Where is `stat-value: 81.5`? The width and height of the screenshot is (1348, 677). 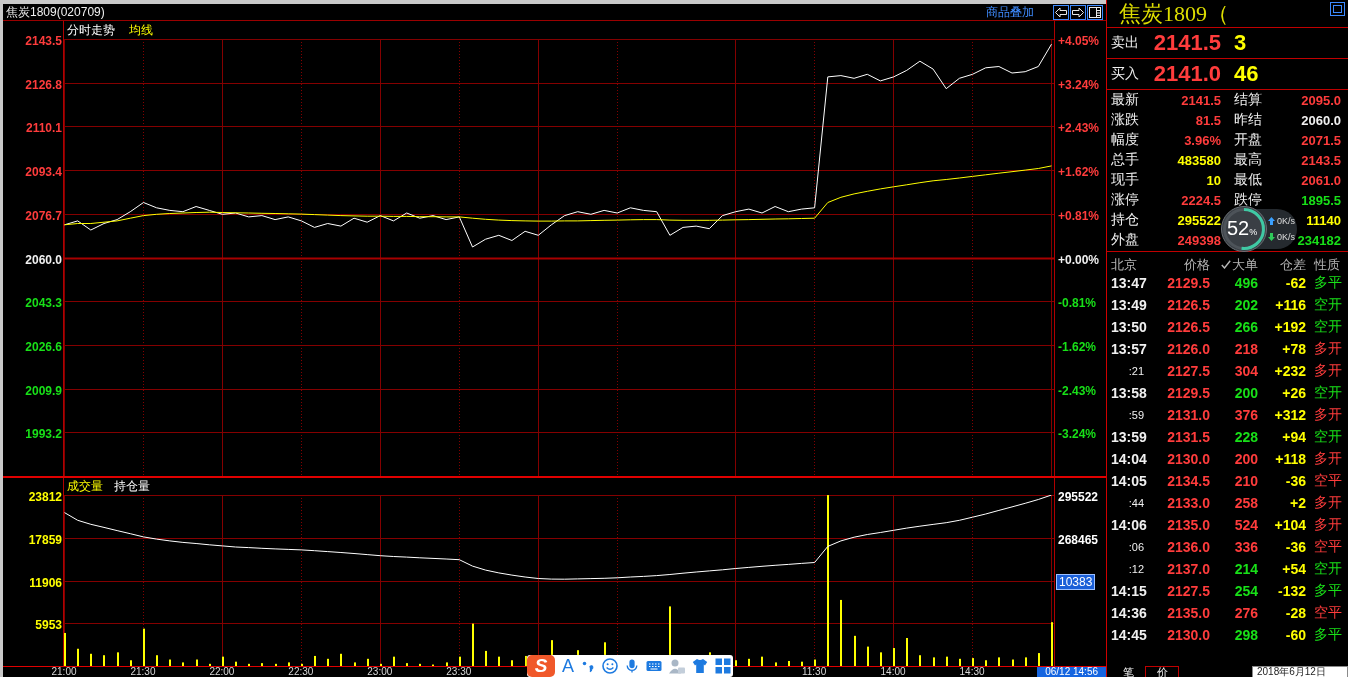 stat-value: 81.5 is located at coordinates (1208, 120).